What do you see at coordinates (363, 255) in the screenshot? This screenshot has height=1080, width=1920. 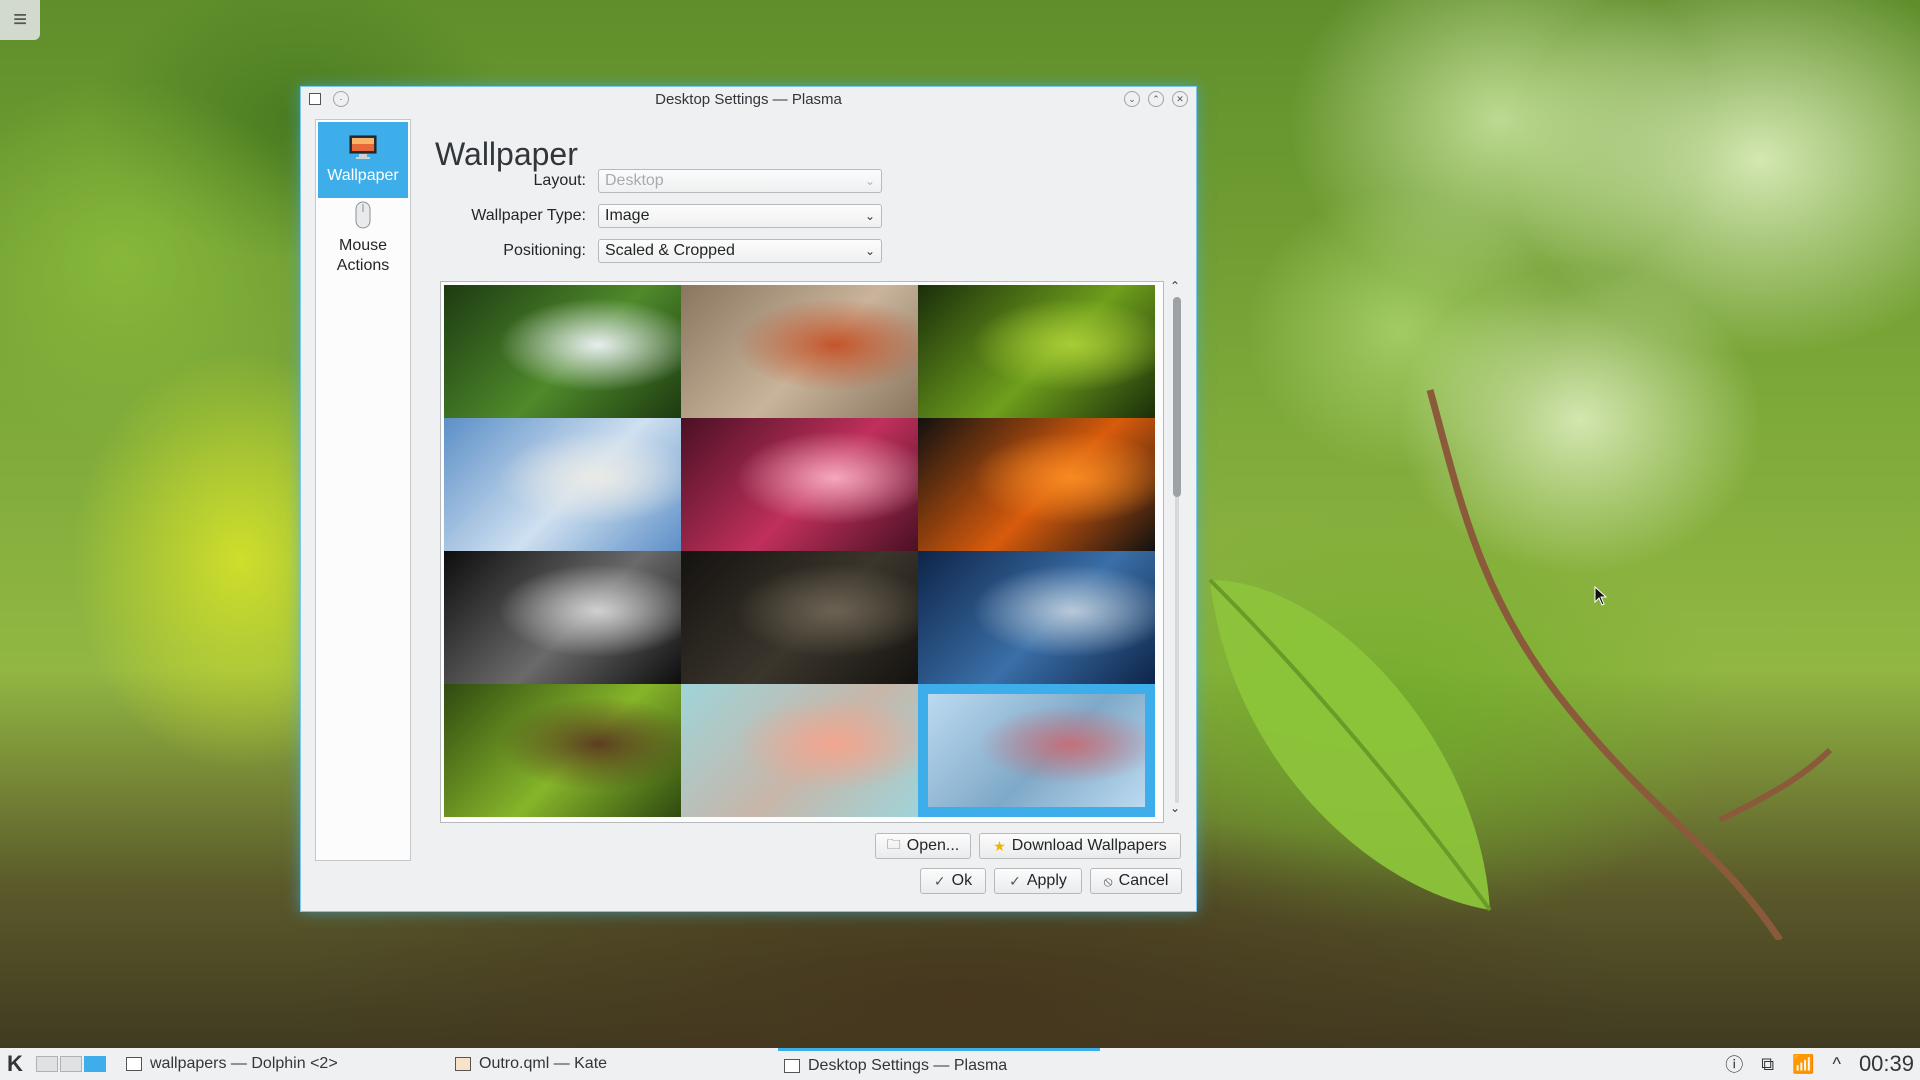 I see `sidebar-item-label: Mouse Actions` at bounding box center [363, 255].